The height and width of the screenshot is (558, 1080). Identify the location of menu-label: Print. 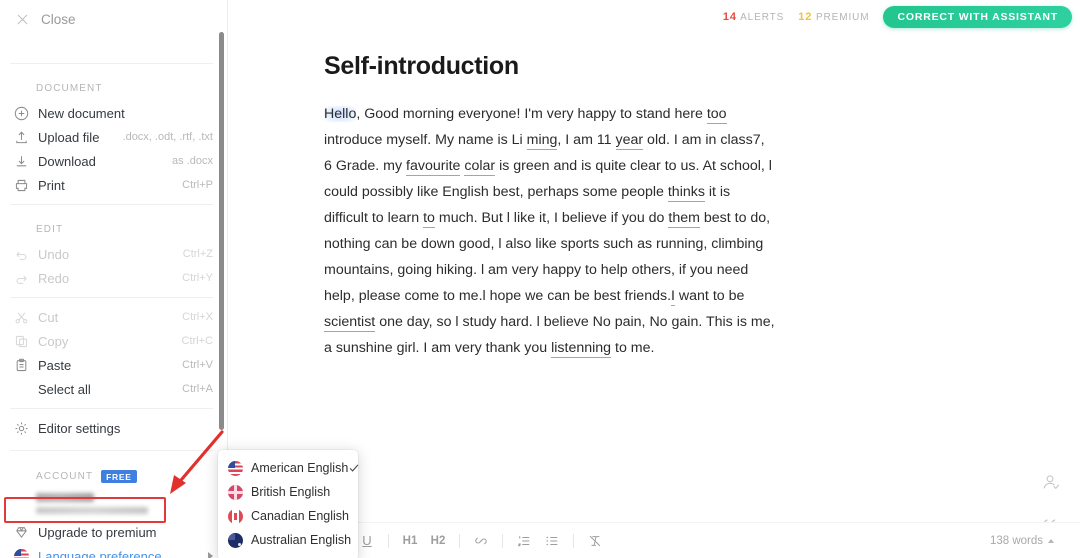
(51, 185).